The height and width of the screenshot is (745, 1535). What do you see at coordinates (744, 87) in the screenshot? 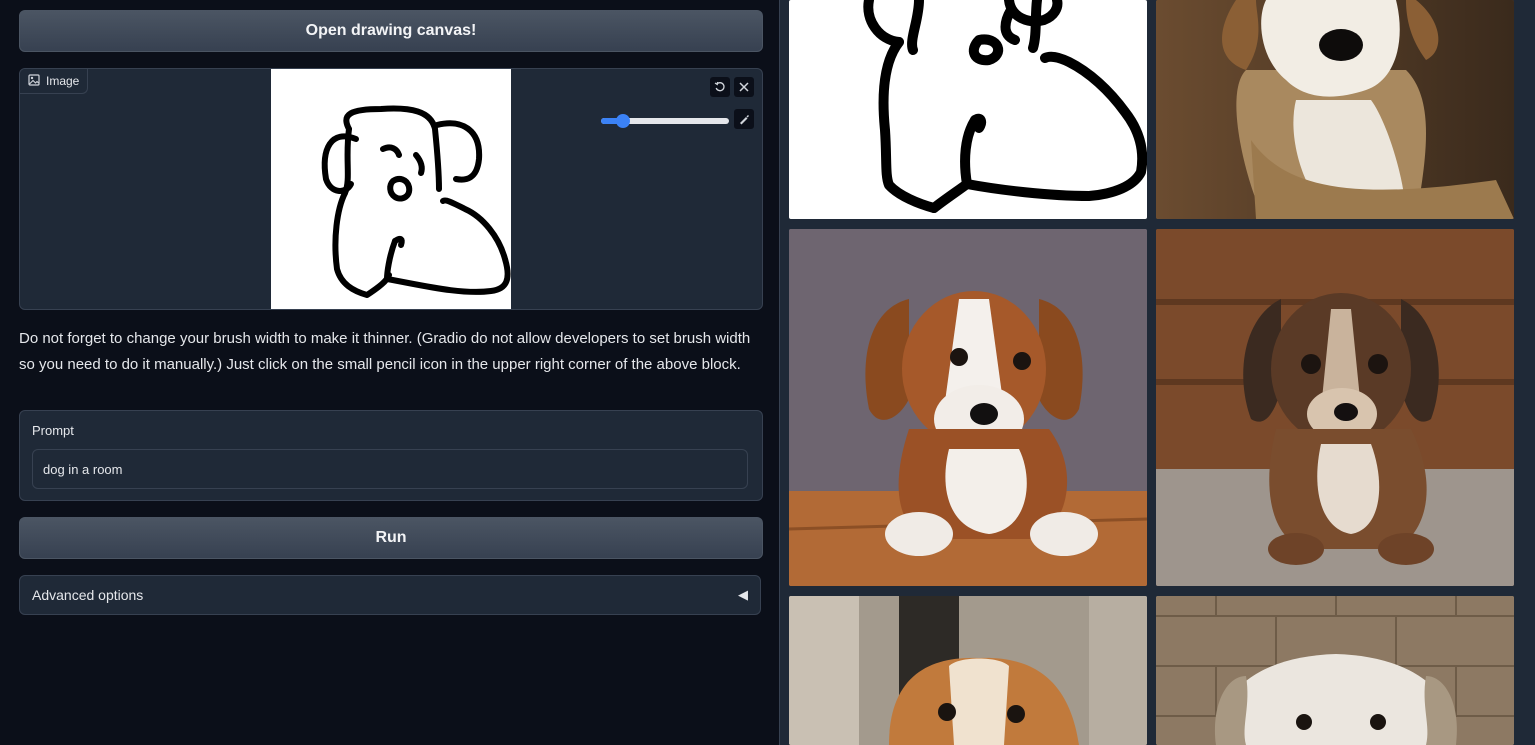
I see `close-icon` at bounding box center [744, 87].